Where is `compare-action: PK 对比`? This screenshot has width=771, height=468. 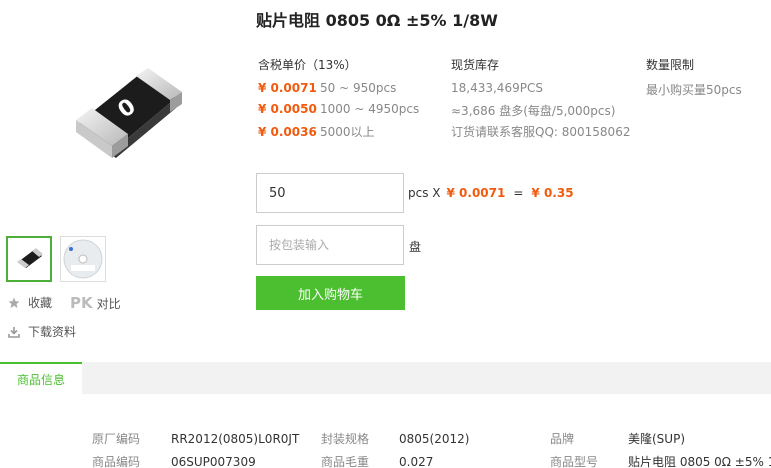 compare-action: PK 对比 is located at coordinates (95, 303).